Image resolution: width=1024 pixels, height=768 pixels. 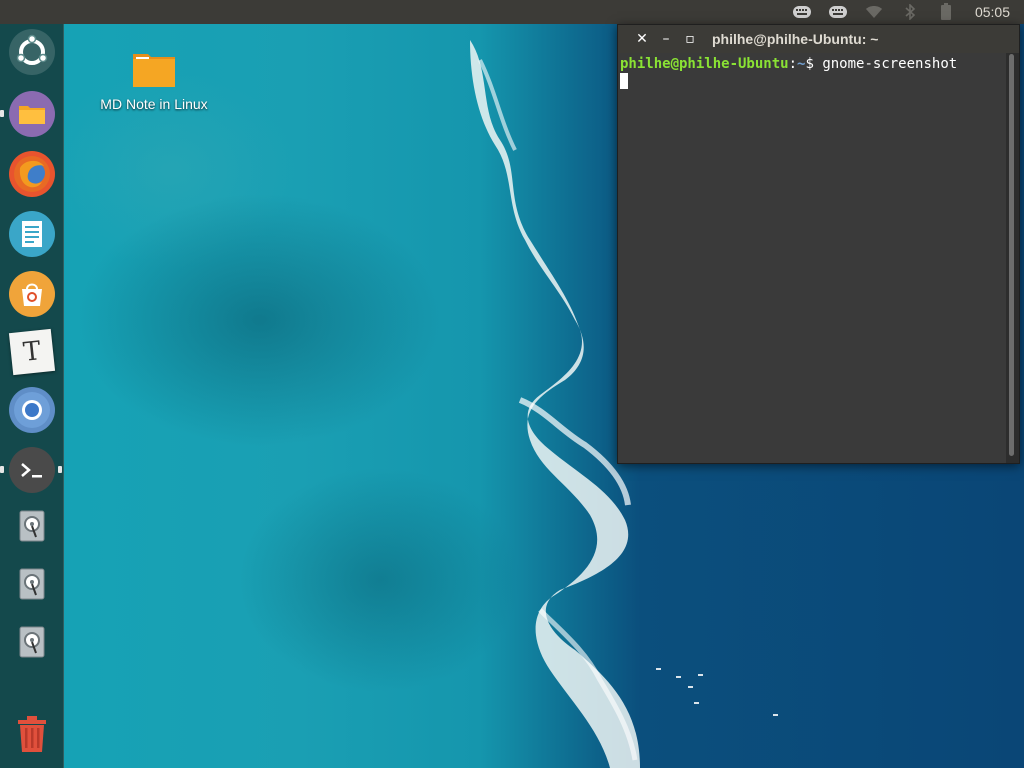 What do you see at coordinates (1011, 255) in the screenshot?
I see `terminal-scrollbar` at bounding box center [1011, 255].